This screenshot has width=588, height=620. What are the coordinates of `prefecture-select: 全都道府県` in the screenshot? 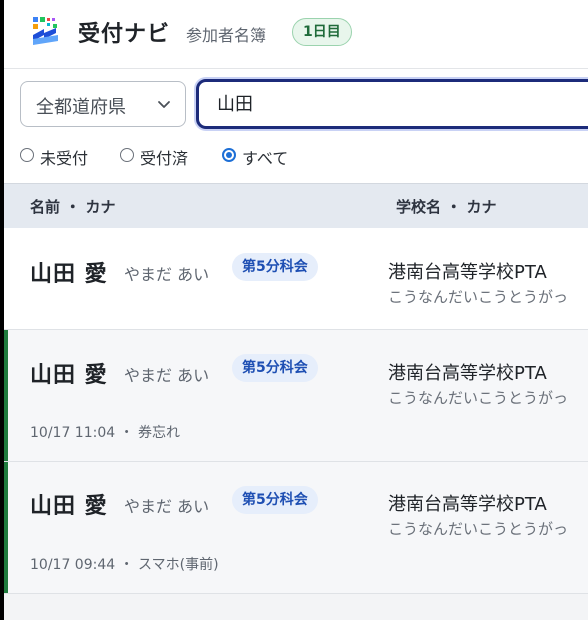 It's located at (103, 104).